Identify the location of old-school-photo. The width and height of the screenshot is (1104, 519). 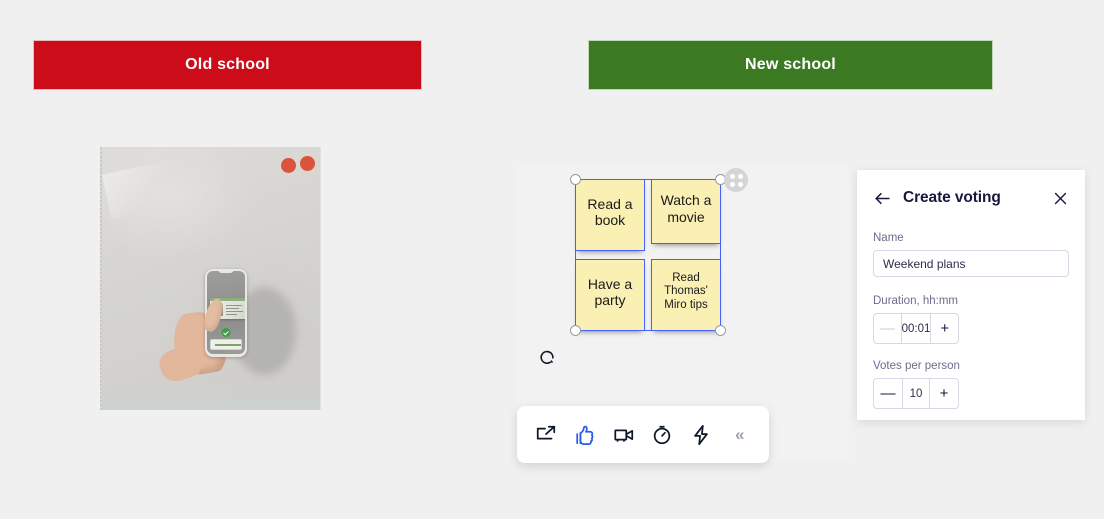
(210, 278).